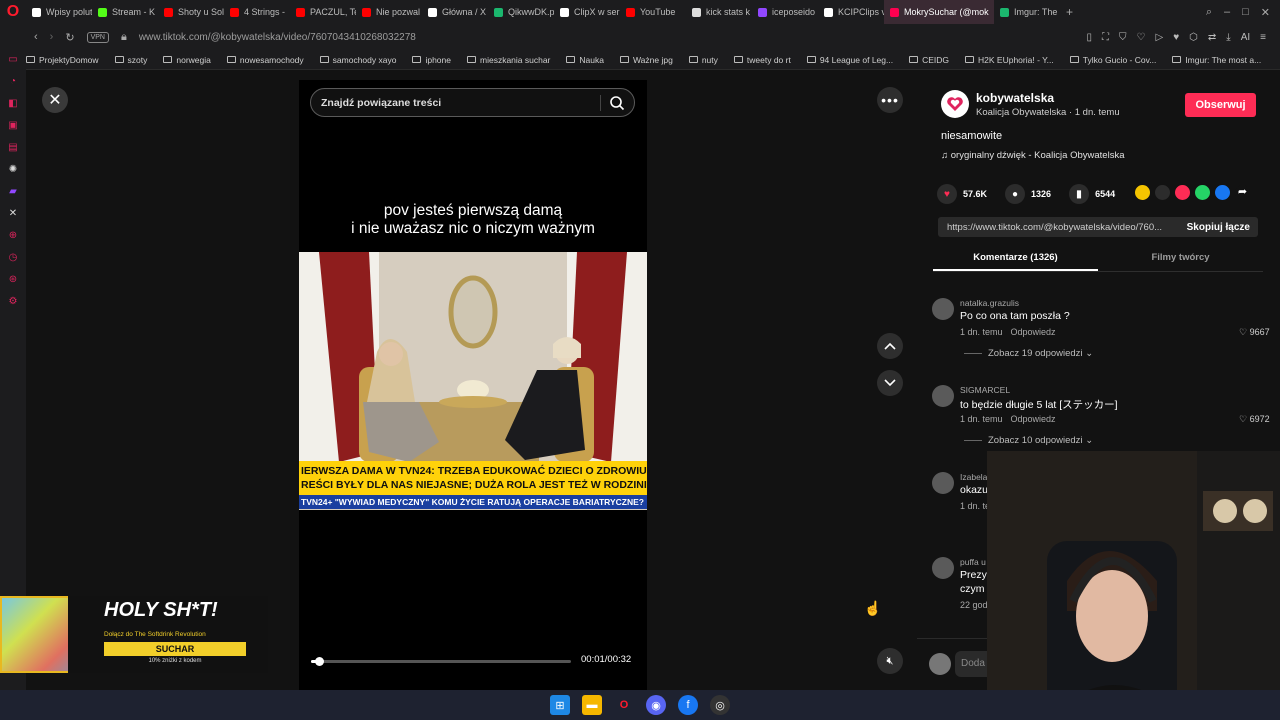  I want to click on sidebar-mail-icon: ▤, so click(12, 147).